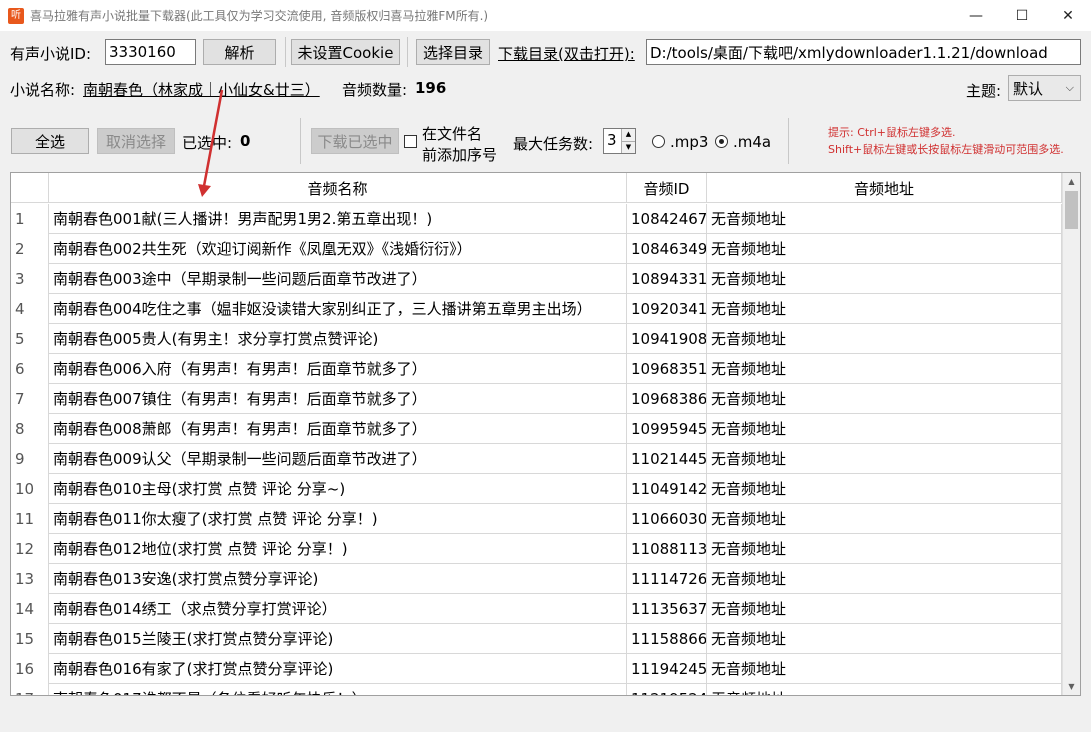 This screenshot has width=1091, height=732. Describe the element at coordinates (211, 143) in the screenshot. I see `annotation-arrow` at that location.